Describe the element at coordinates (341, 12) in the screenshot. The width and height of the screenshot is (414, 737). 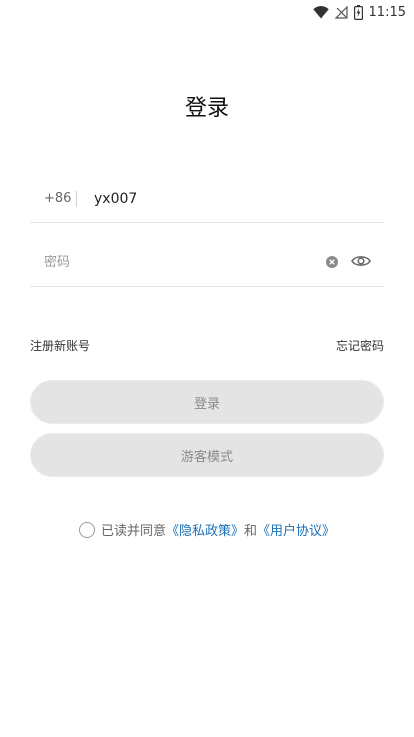
I see `no-signal-icon` at that location.